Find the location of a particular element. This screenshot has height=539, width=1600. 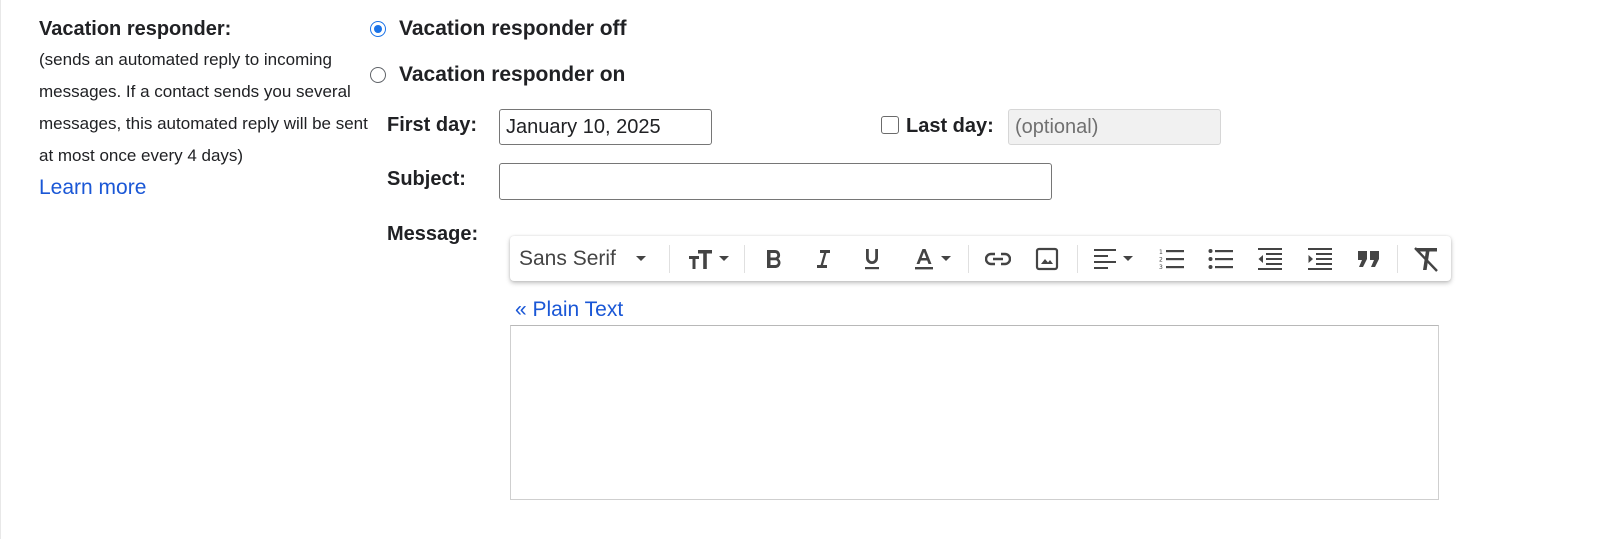

underline-icon is located at coordinates (872, 258).